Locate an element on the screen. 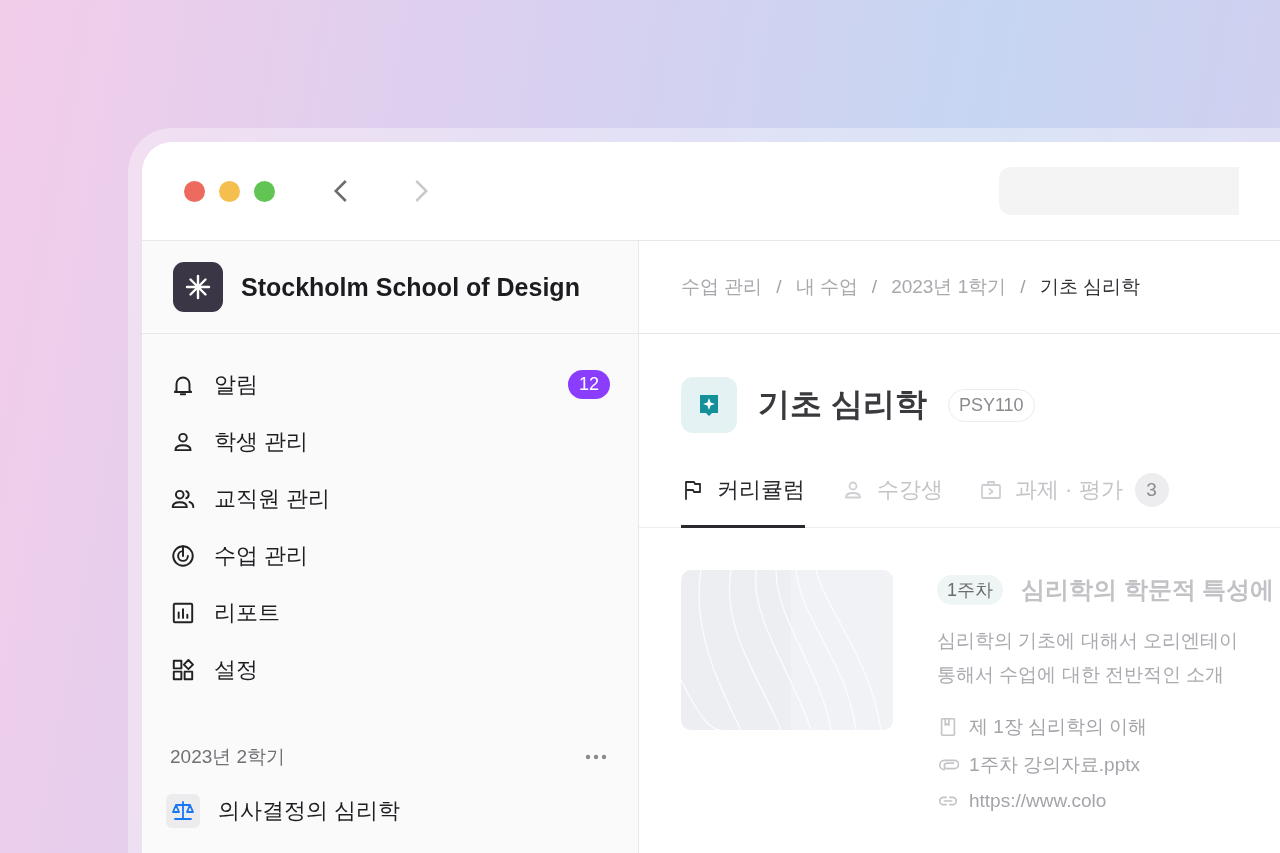 This screenshot has height=853, width=1280. course-item: 의사결정의 심리학 is located at coordinates (388, 810).